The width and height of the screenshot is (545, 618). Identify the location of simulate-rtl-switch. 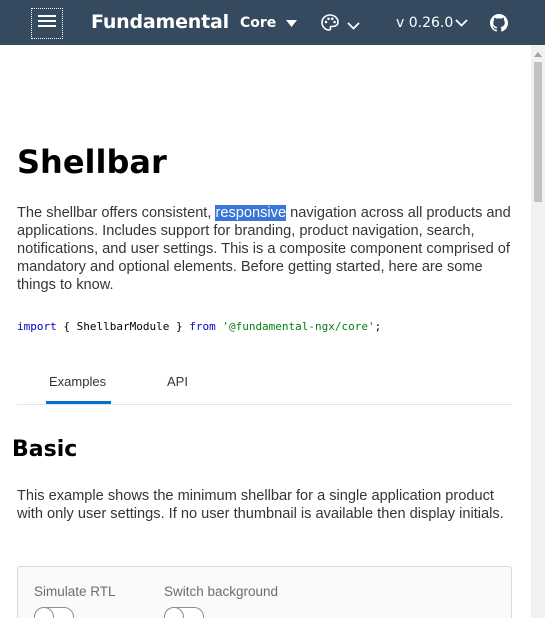
(54, 612).